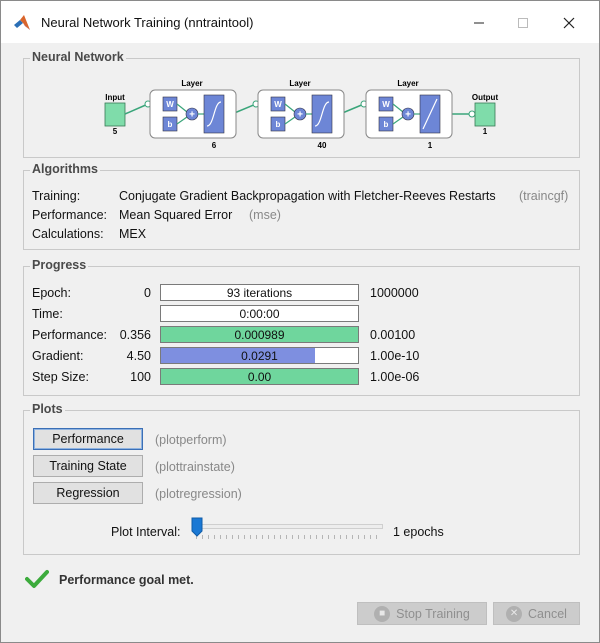  What do you see at coordinates (58, 356) in the screenshot?
I see `gradient-label: Gradient:` at bounding box center [58, 356].